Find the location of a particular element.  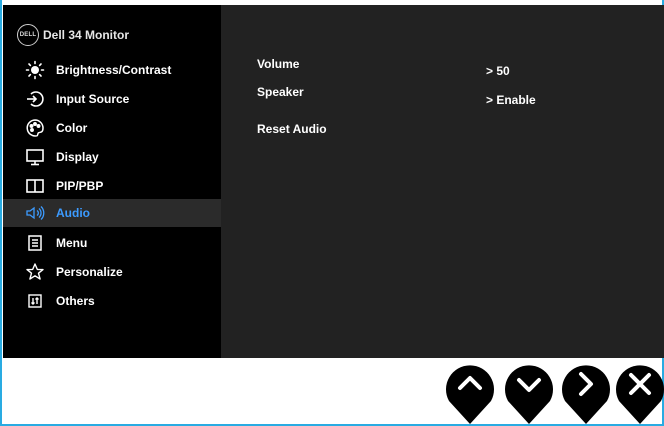

menu-item-color: Color is located at coordinates (112, 128).